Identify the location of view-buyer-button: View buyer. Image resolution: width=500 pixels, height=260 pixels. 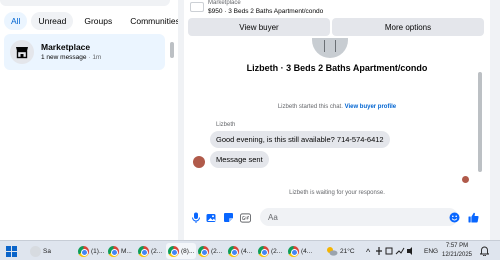
(259, 27).